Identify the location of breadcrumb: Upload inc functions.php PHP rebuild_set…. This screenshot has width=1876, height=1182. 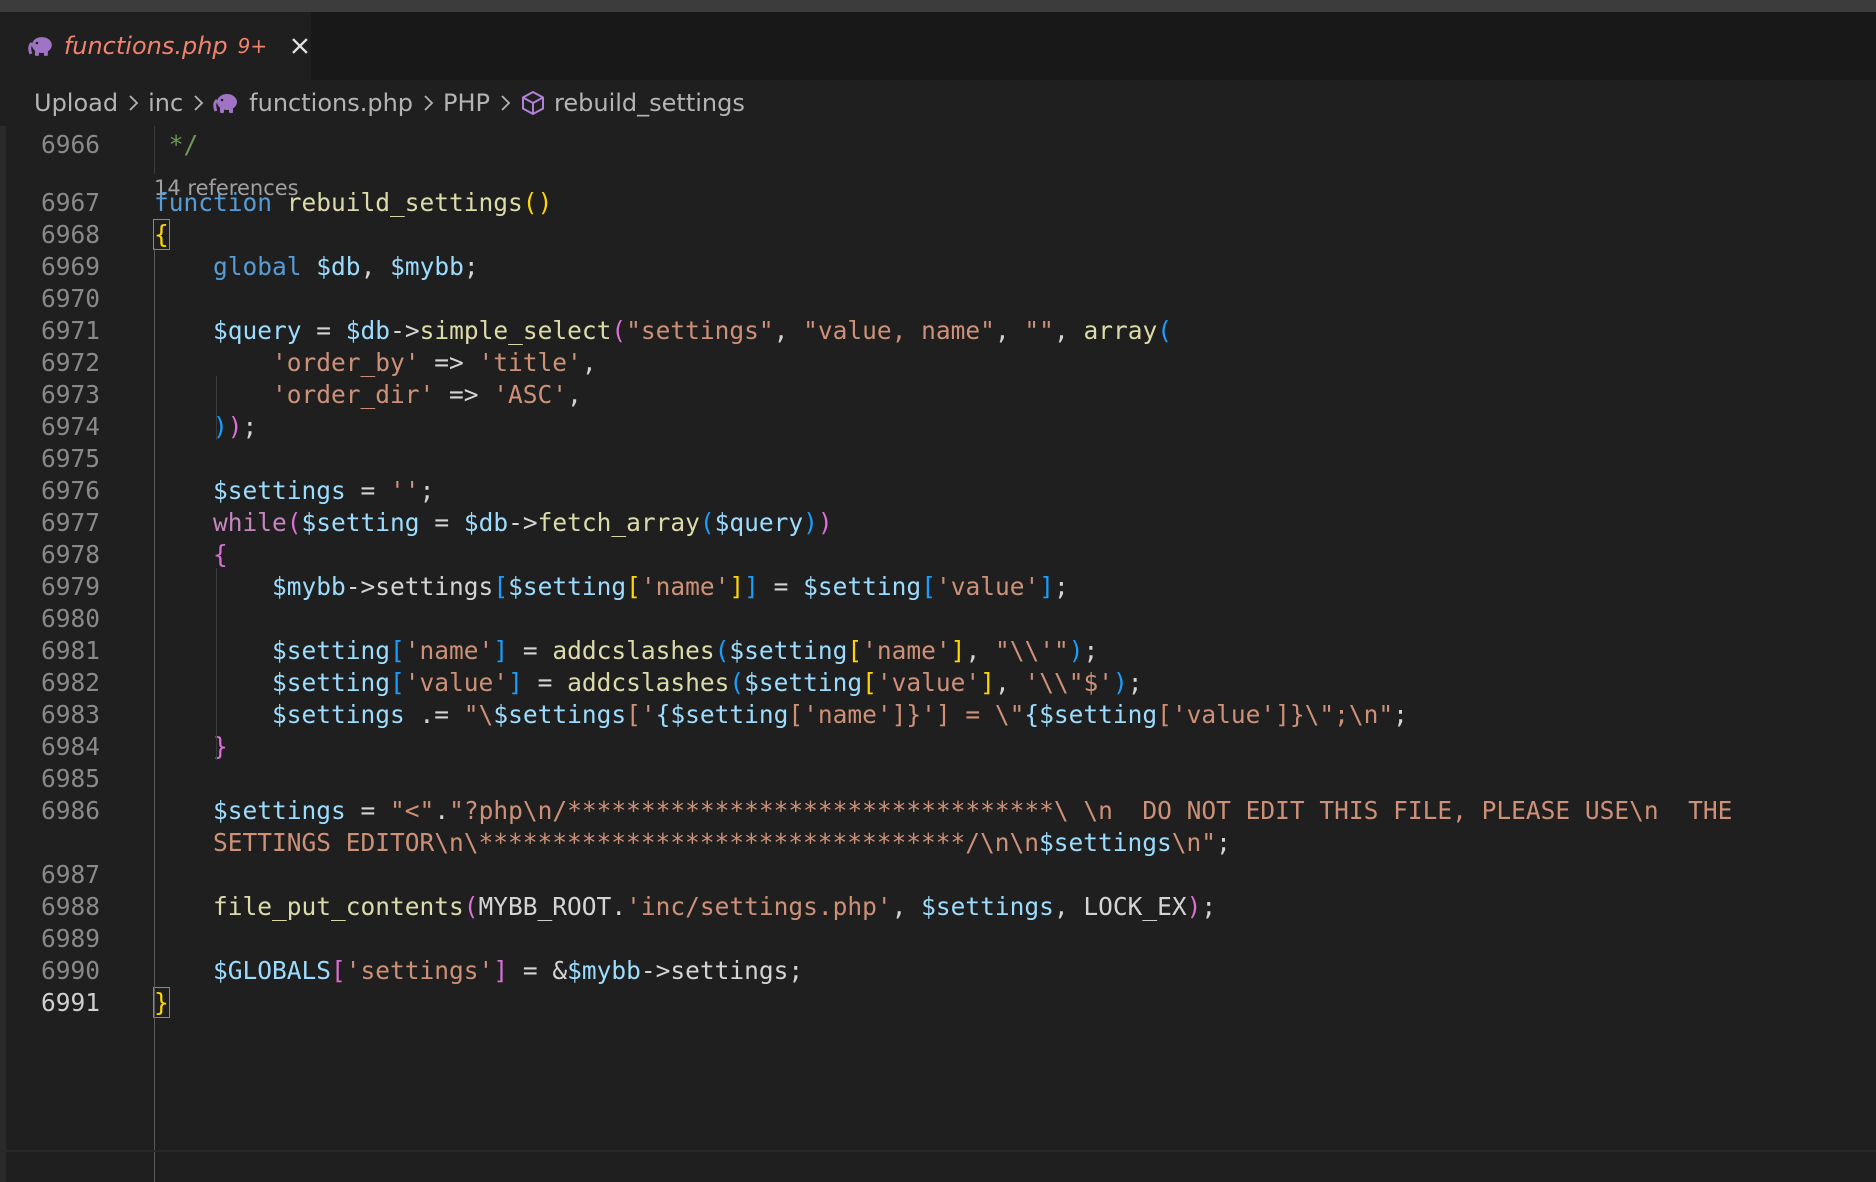
(938, 103).